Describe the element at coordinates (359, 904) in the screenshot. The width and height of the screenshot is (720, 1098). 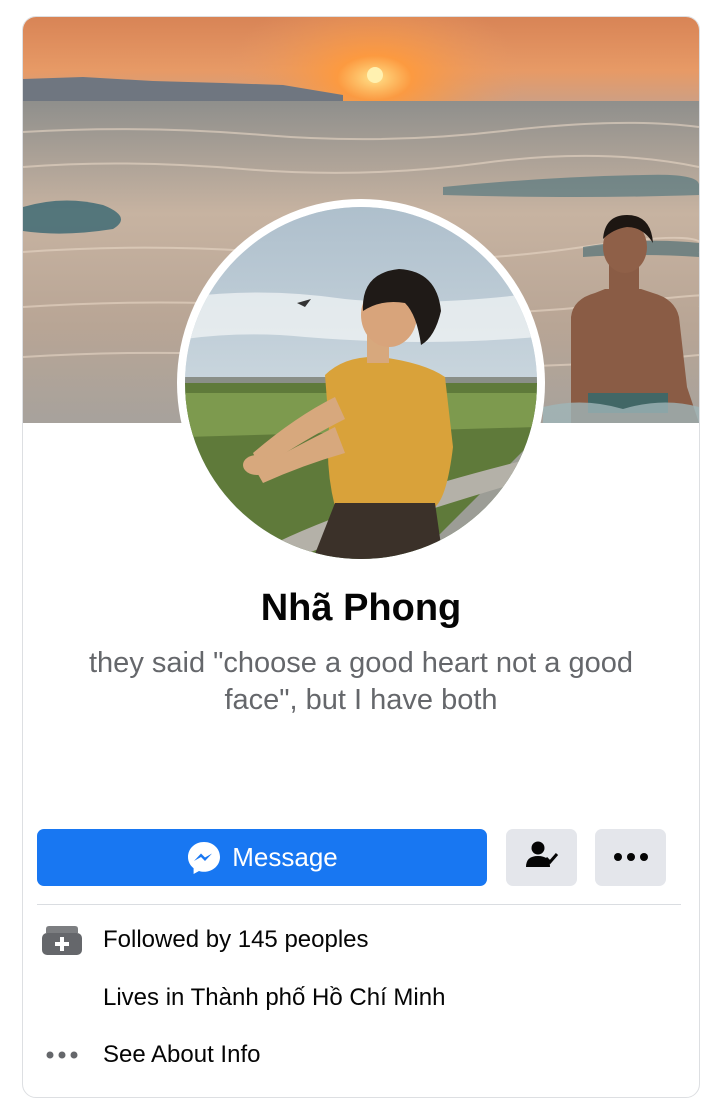
I see `divider` at that location.